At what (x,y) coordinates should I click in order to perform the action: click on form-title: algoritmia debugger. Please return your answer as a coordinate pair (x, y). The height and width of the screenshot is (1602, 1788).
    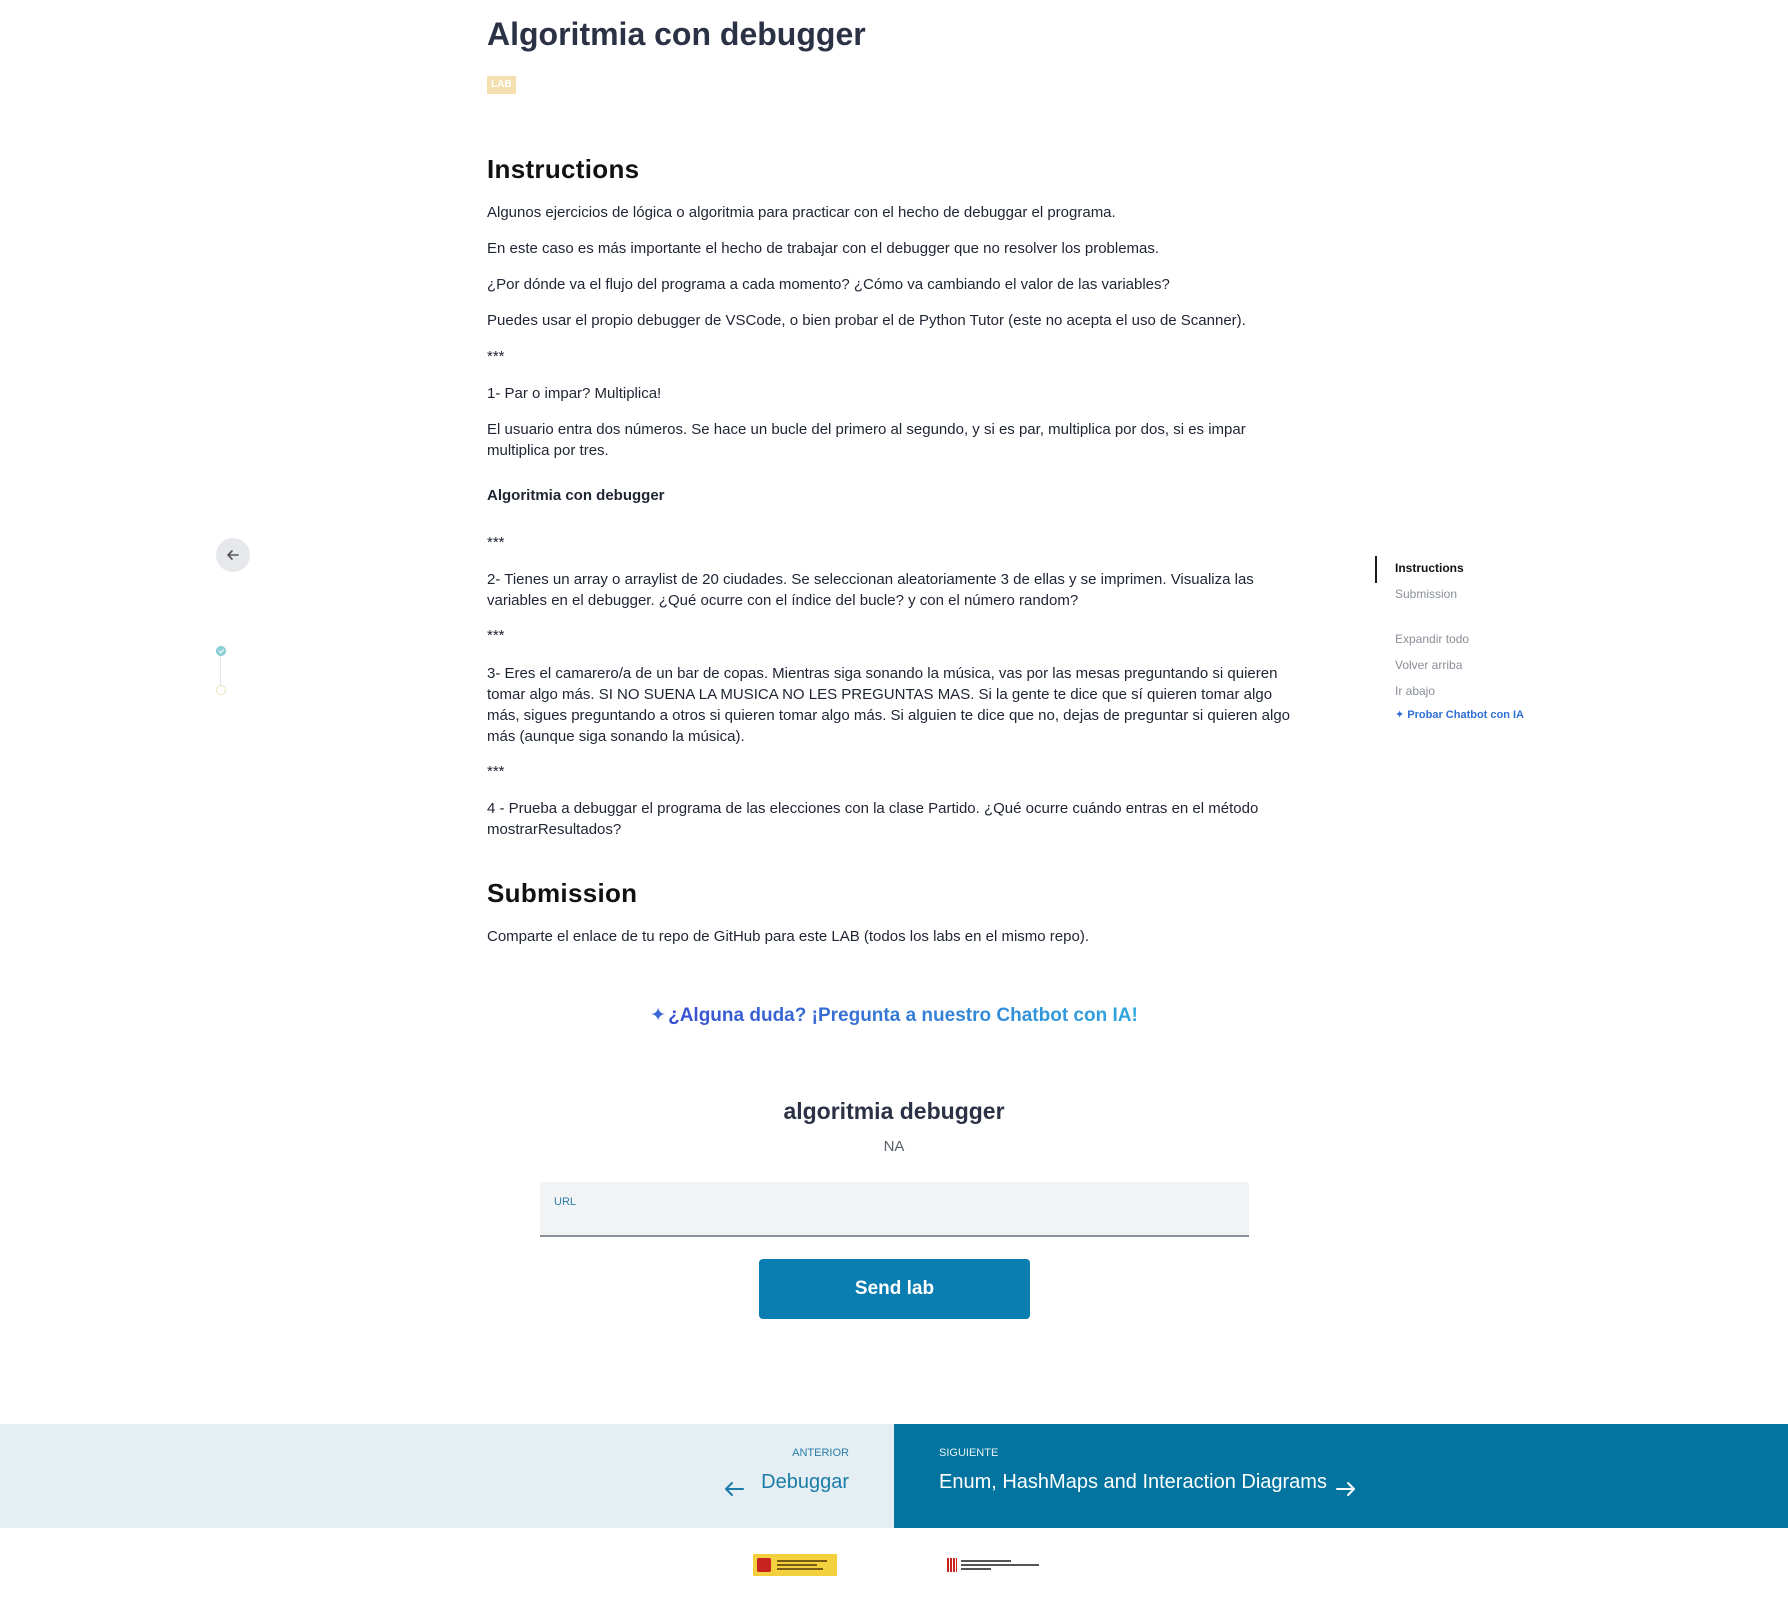
    Looking at the image, I should click on (894, 1111).